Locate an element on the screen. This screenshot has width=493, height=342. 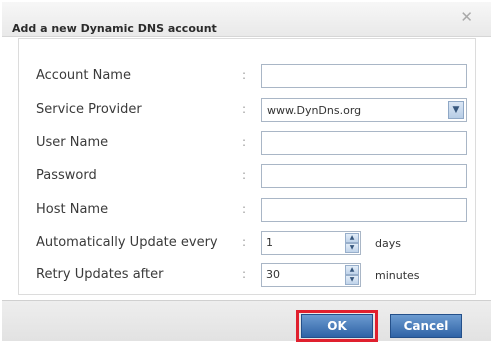
service-provider-value: www.DynDns.org is located at coordinates (314, 110).